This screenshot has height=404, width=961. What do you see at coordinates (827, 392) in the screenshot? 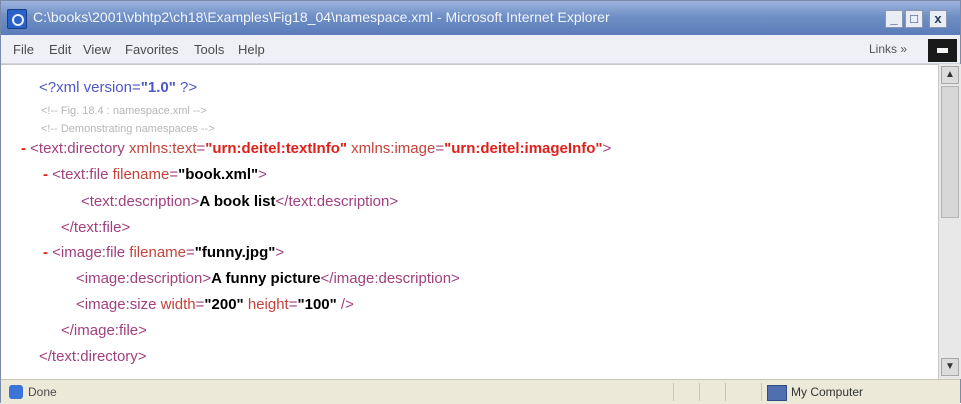
I see `security-zone-label: My Computer` at bounding box center [827, 392].